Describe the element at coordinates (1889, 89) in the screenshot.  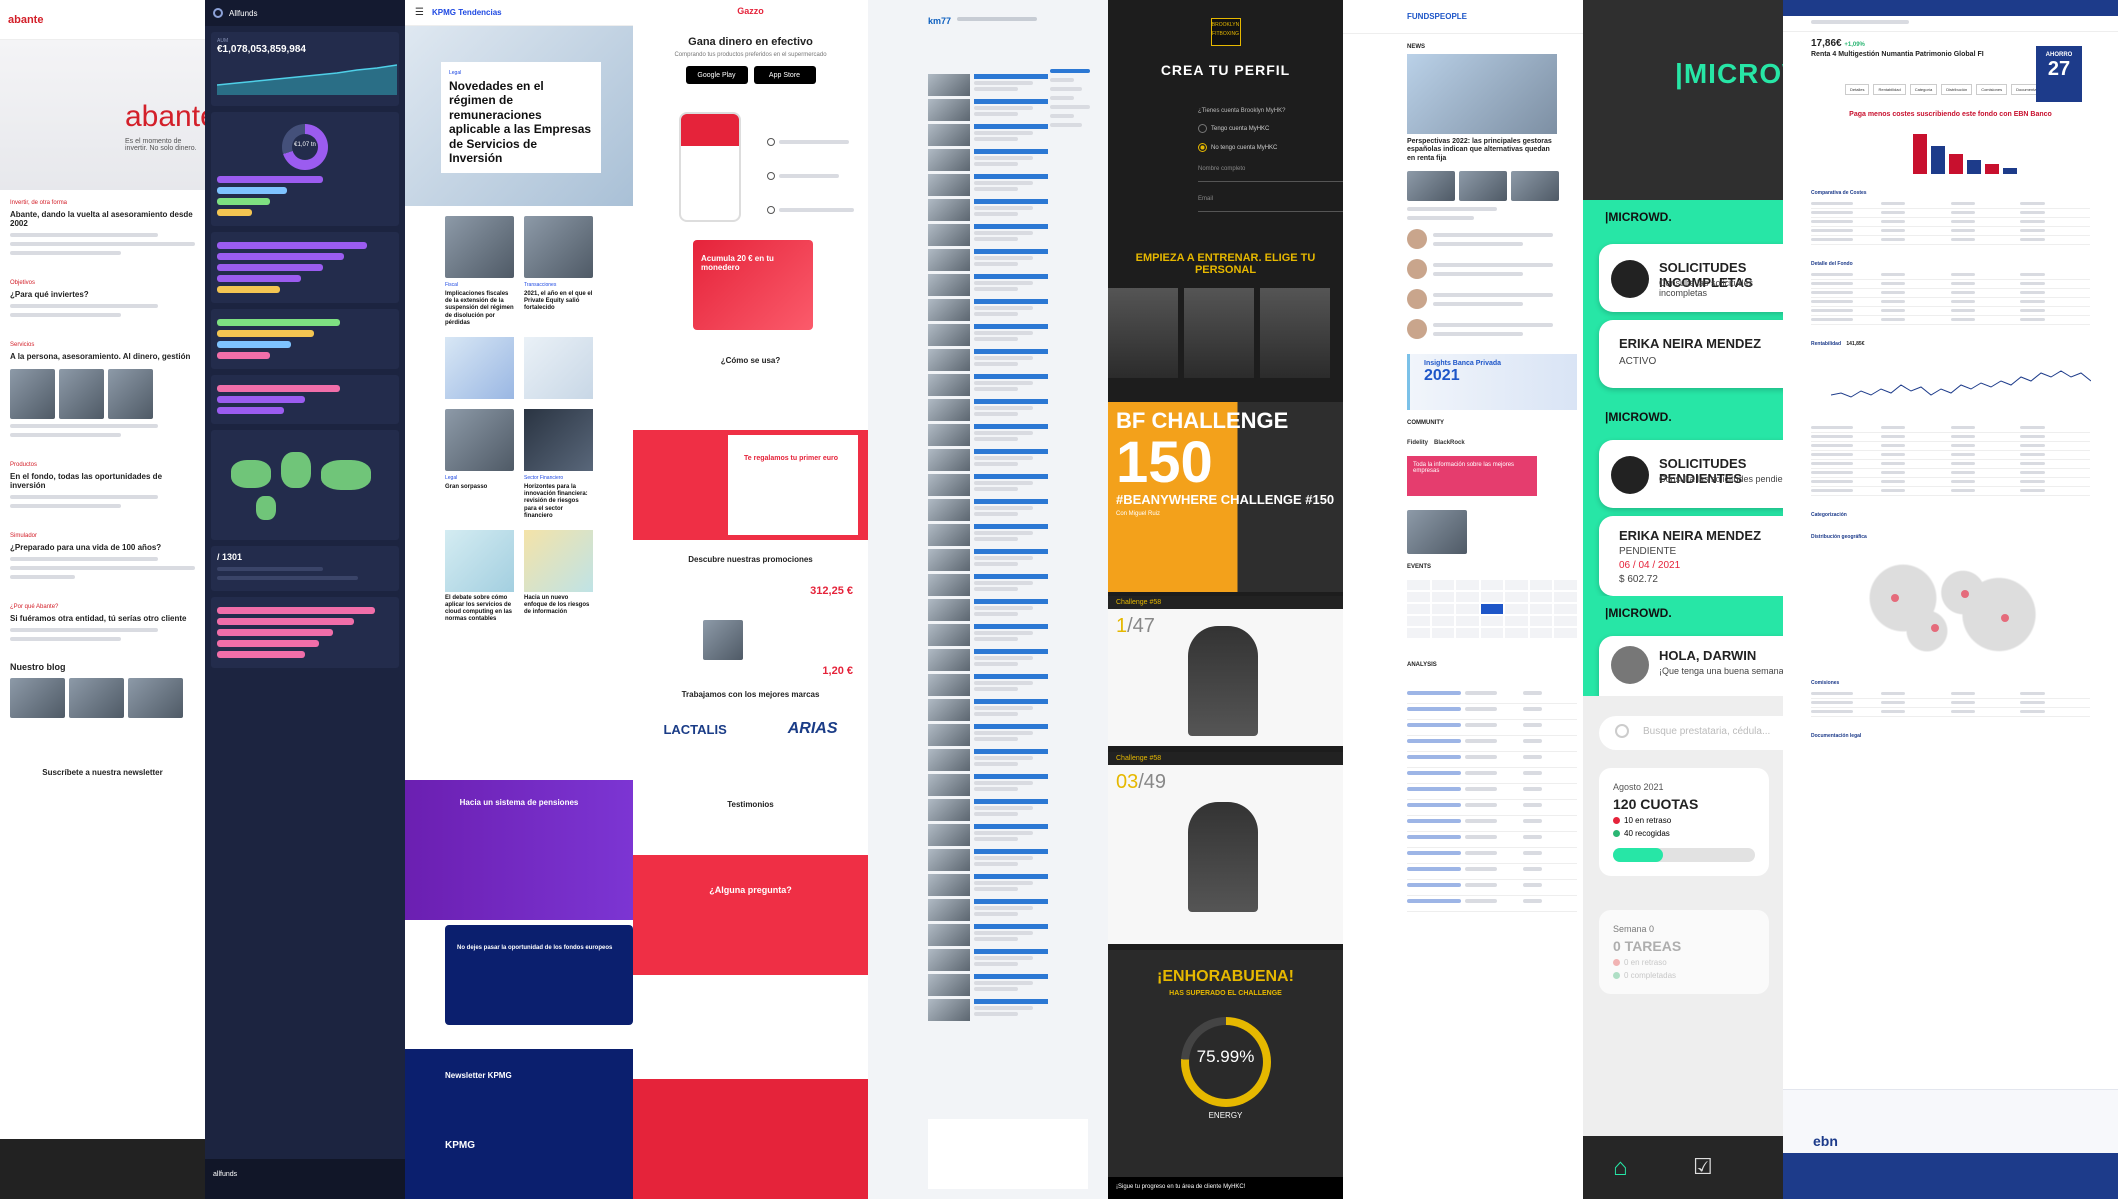
I see `tab-returns: Rentabilidad` at that location.